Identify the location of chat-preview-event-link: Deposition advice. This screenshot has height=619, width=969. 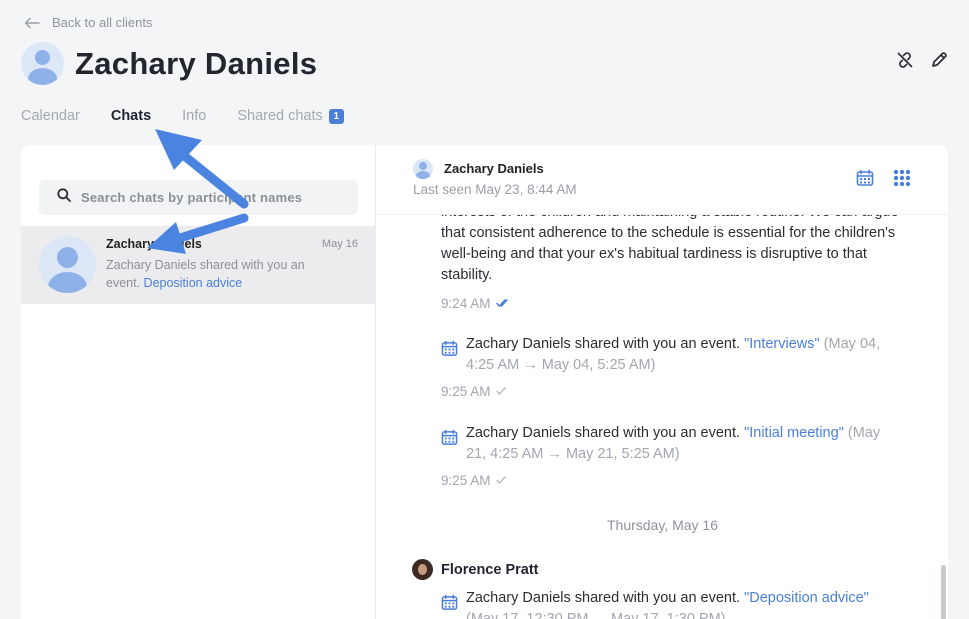
(193, 282).